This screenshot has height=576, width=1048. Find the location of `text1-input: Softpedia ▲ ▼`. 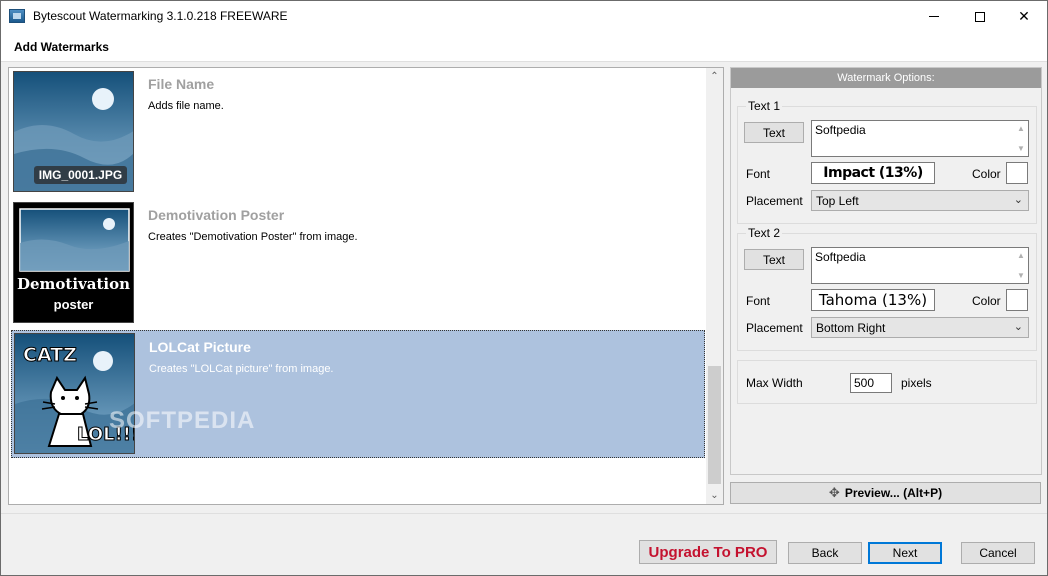

text1-input: Softpedia ▲ ▼ is located at coordinates (920, 138).